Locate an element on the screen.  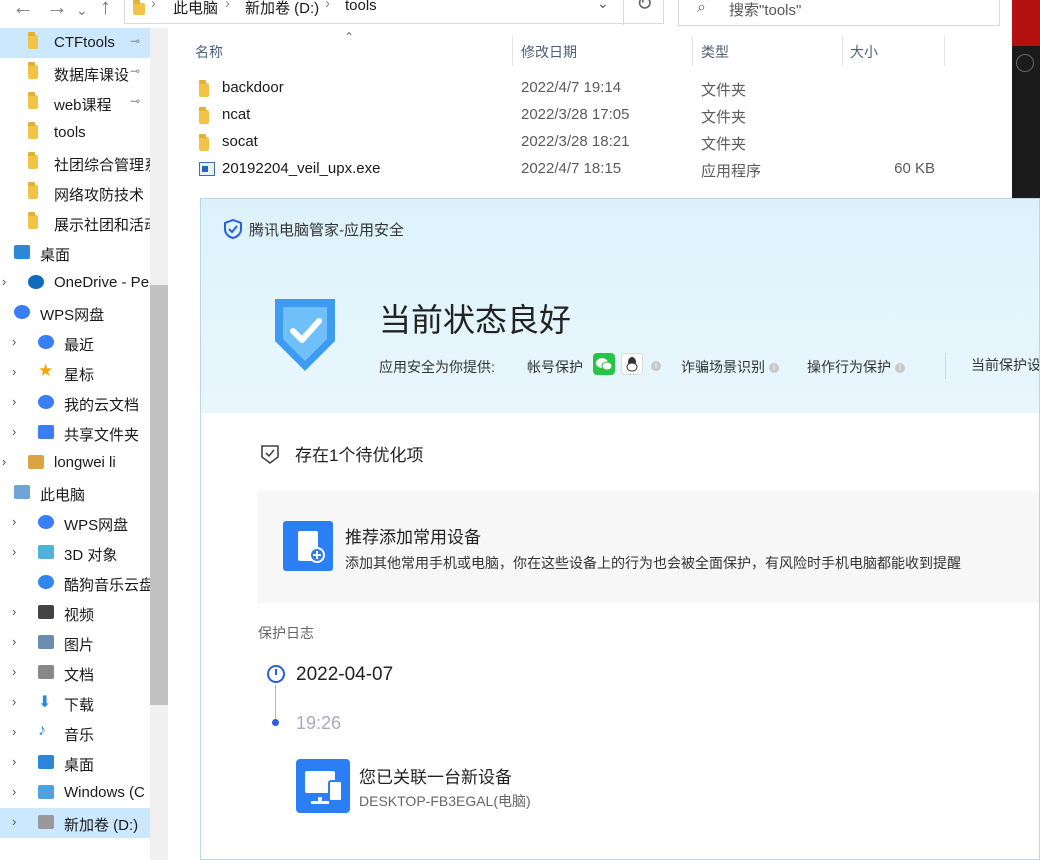
sidebar-item: › 最近 is located at coordinates (75, 343).